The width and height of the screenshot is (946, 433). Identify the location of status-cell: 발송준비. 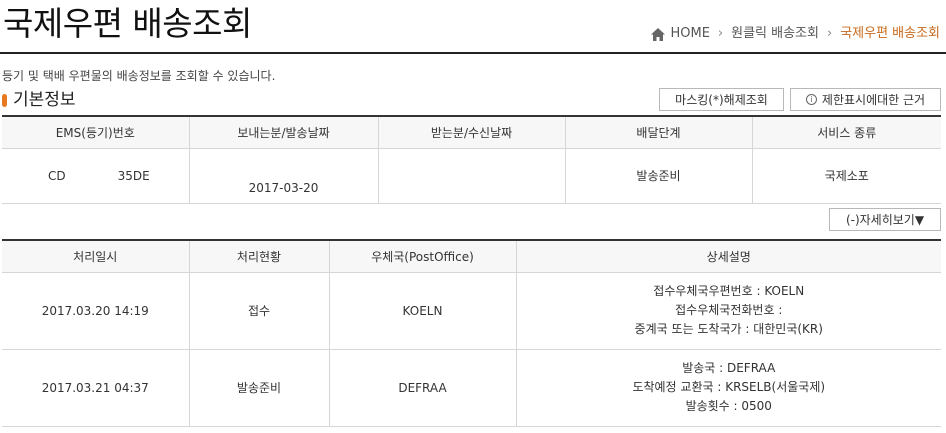
(258, 388).